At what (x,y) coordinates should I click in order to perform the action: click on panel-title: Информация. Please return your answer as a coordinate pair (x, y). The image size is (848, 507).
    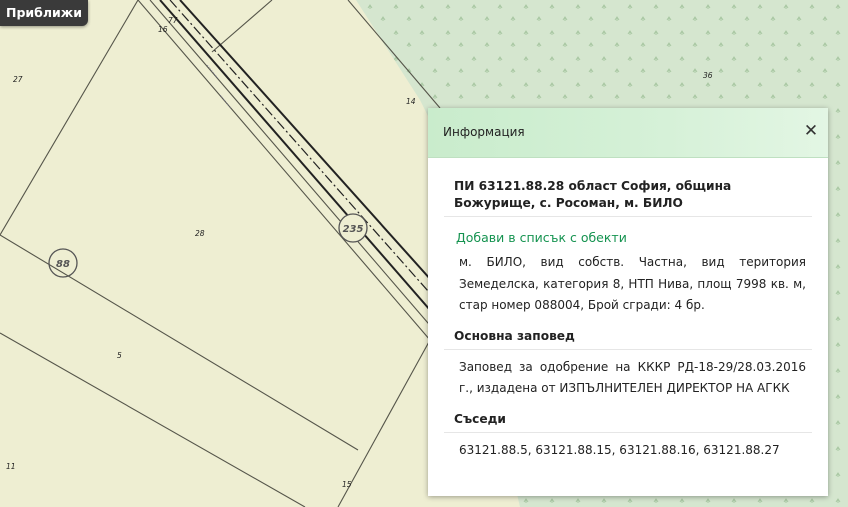
    Looking at the image, I should click on (484, 132).